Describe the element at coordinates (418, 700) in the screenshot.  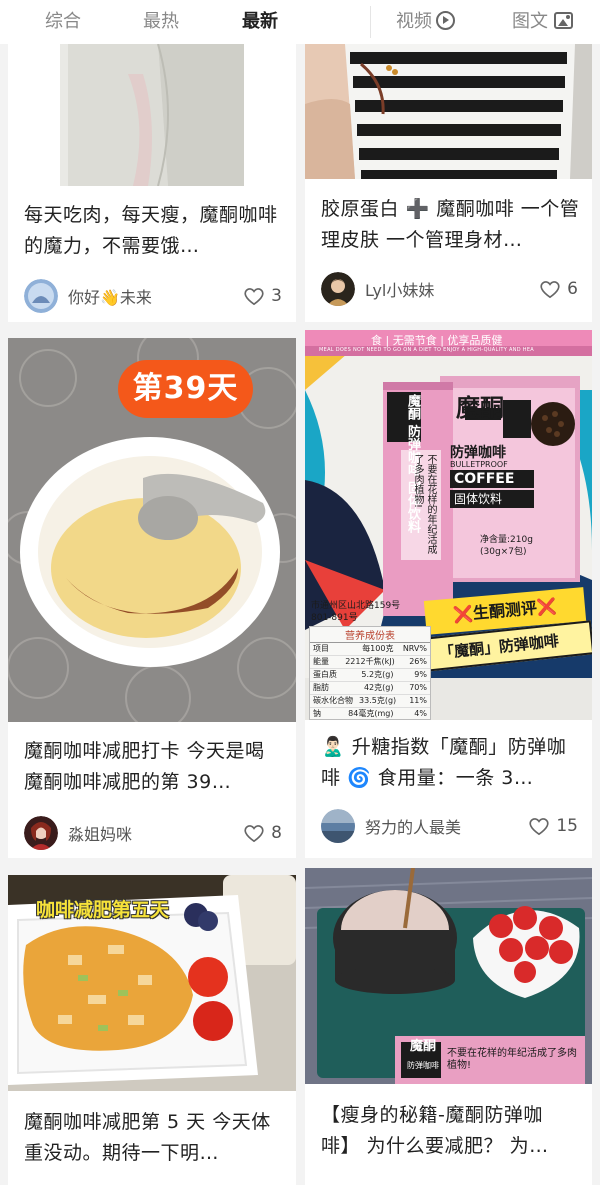
I see `nutrition-cell: 11%` at that location.